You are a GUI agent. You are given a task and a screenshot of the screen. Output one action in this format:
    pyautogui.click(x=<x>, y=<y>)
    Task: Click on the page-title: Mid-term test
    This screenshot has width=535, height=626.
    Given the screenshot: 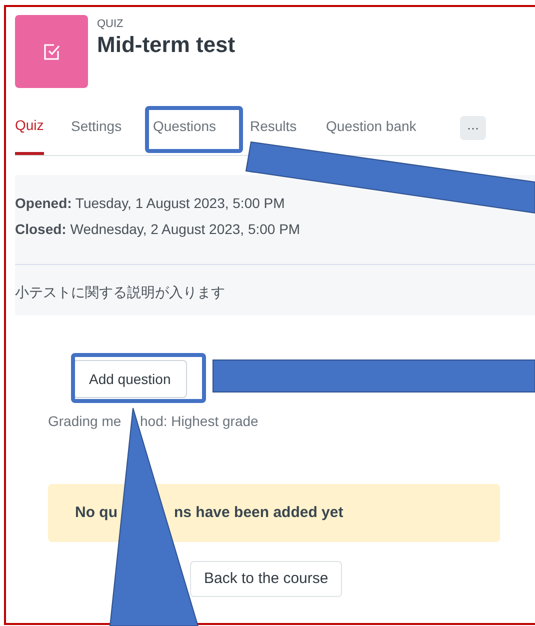 What is the action you would take?
    pyautogui.click(x=166, y=45)
    